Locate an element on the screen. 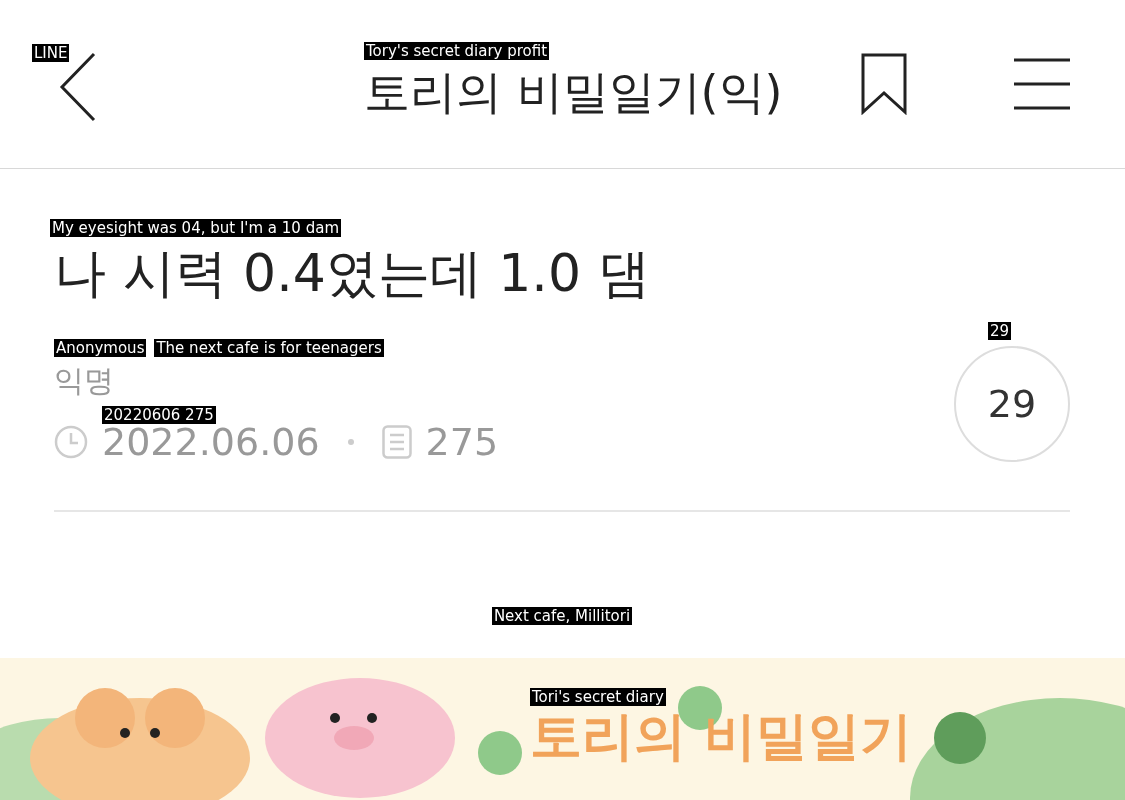 The width and height of the screenshot is (1125, 800). author-name: 익명 is located at coordinates (84, 380).